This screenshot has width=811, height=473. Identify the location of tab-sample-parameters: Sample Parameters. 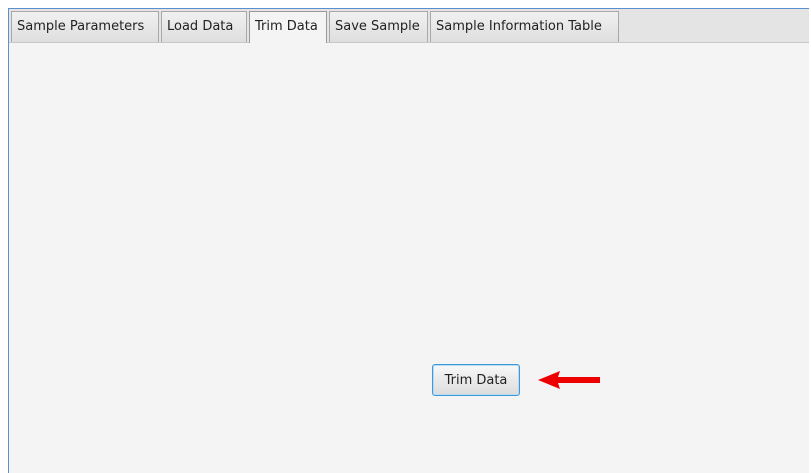
(85, 26).